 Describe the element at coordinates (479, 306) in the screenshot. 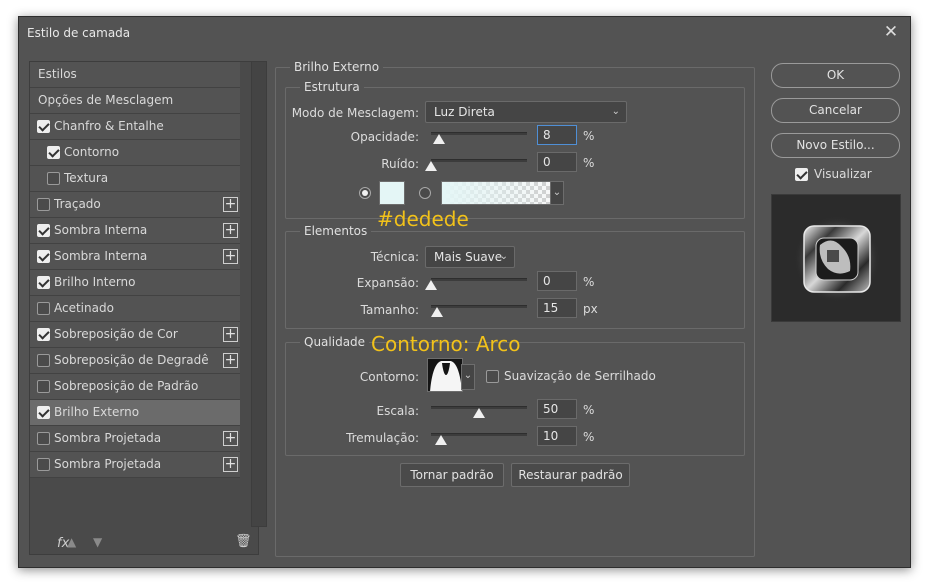

I see `size-slider` at that location.